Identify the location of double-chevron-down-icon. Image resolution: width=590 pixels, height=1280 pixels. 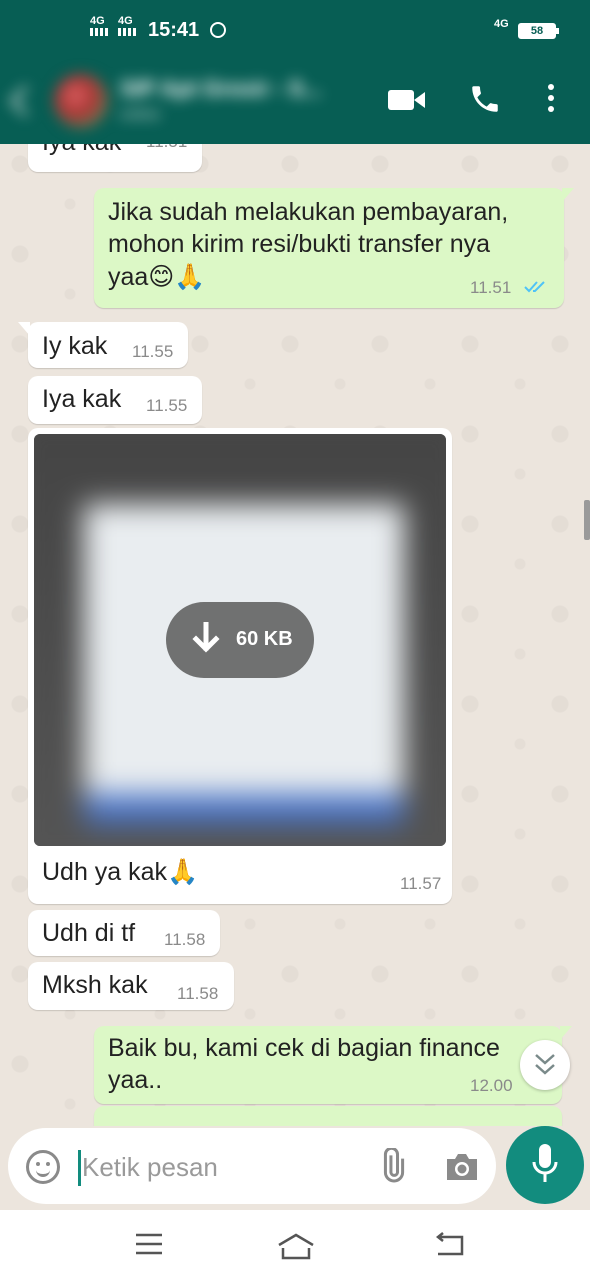
(545, 1064).